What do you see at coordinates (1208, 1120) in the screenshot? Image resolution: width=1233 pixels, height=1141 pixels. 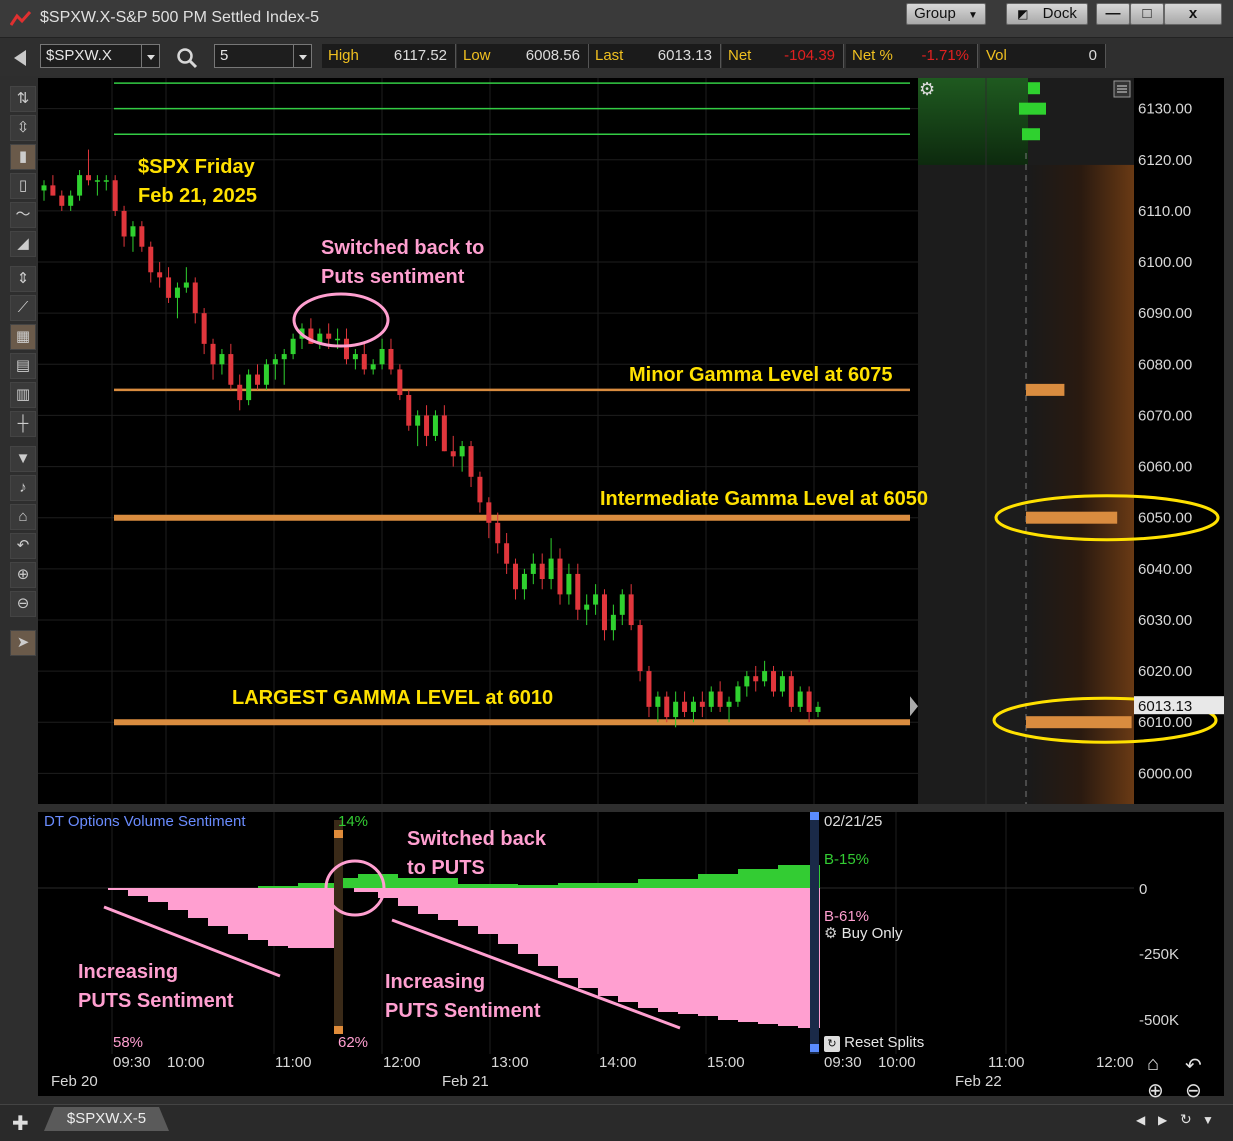 I see `chevron-down-icon: ▼` at bounding box center [1208, 1120].